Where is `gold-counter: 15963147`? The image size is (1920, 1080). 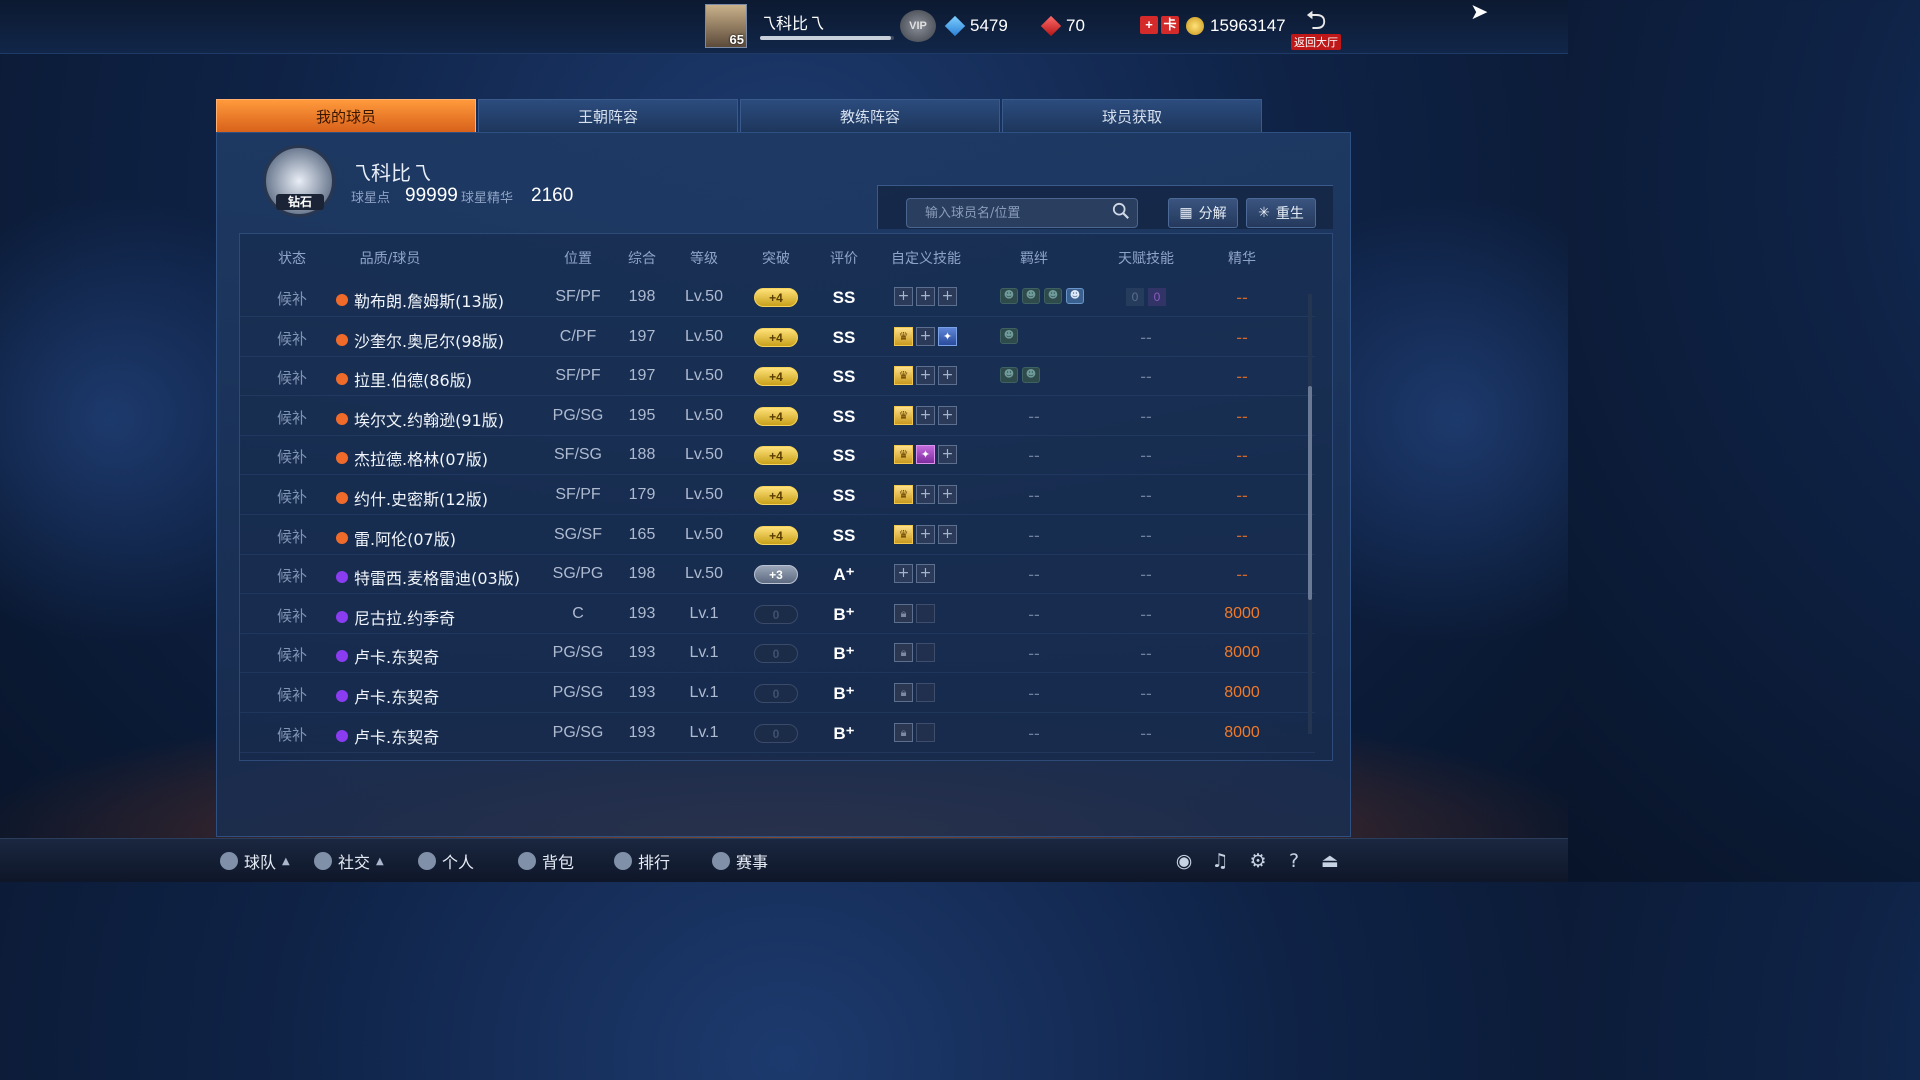
gold-counter: 15963147 is located at coordinates (1236, 26).